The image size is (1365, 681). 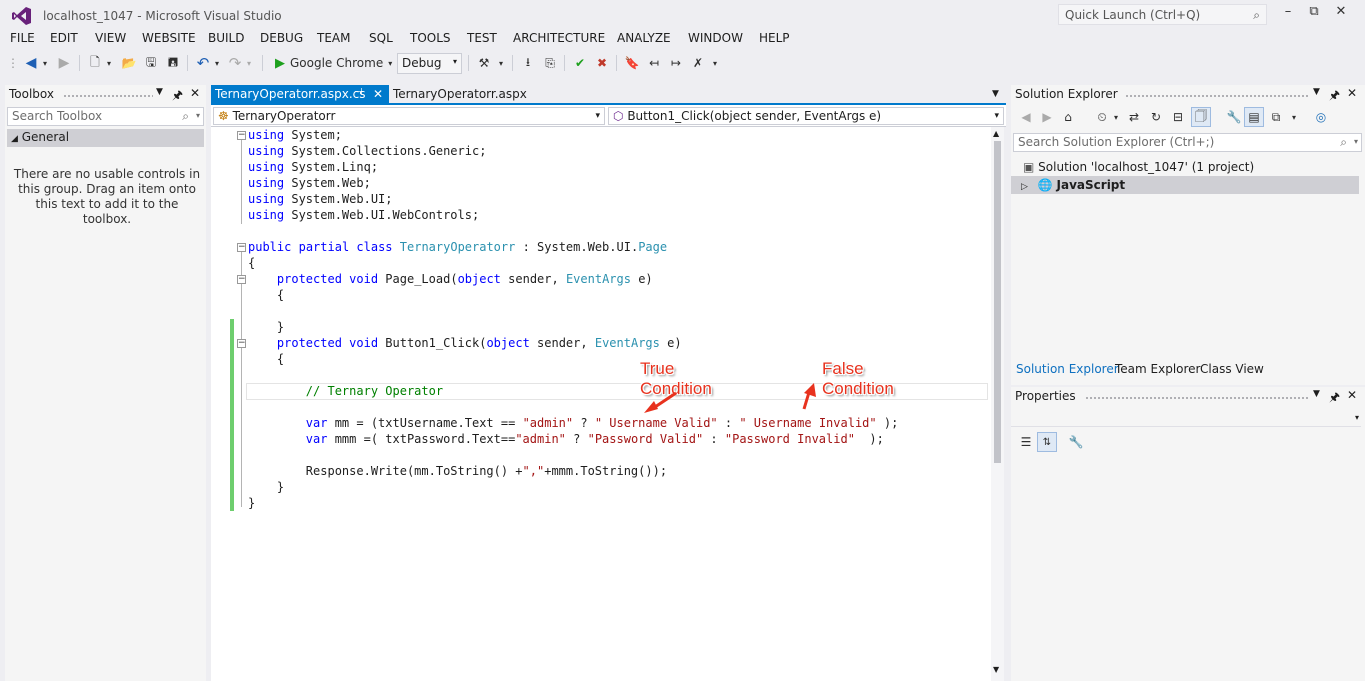 I want to click on tab-ternary-operatorr-aspx: TernaryOperatorr.aspx, so click(x=464, y=94).